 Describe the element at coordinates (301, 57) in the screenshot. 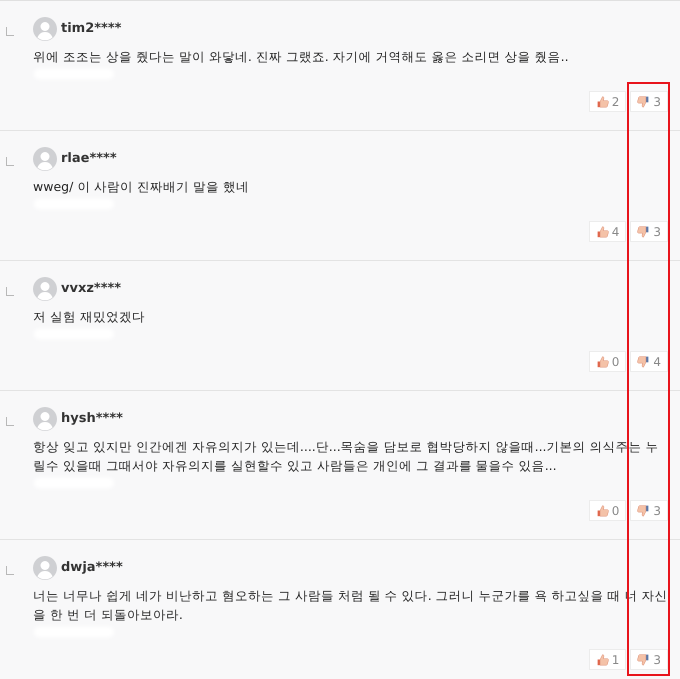

I see `comment-text: 위에 조조는 상을 줬다는 말이 와닿네. 진짜 그랬죠. 자기에 거역해도 옳은 소리면 상을 줬음..` at that location.